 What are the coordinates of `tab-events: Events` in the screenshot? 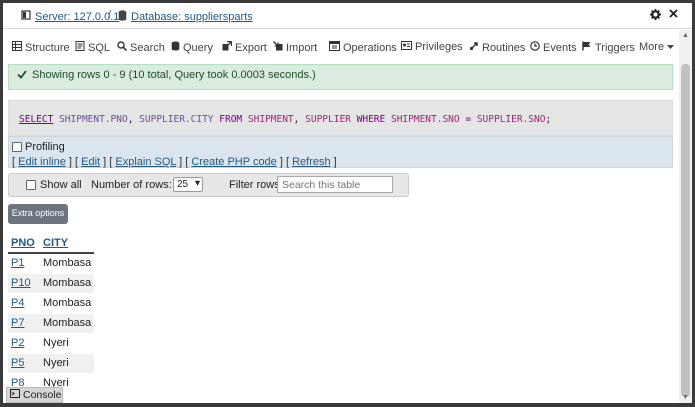 It's located at (553, 47).